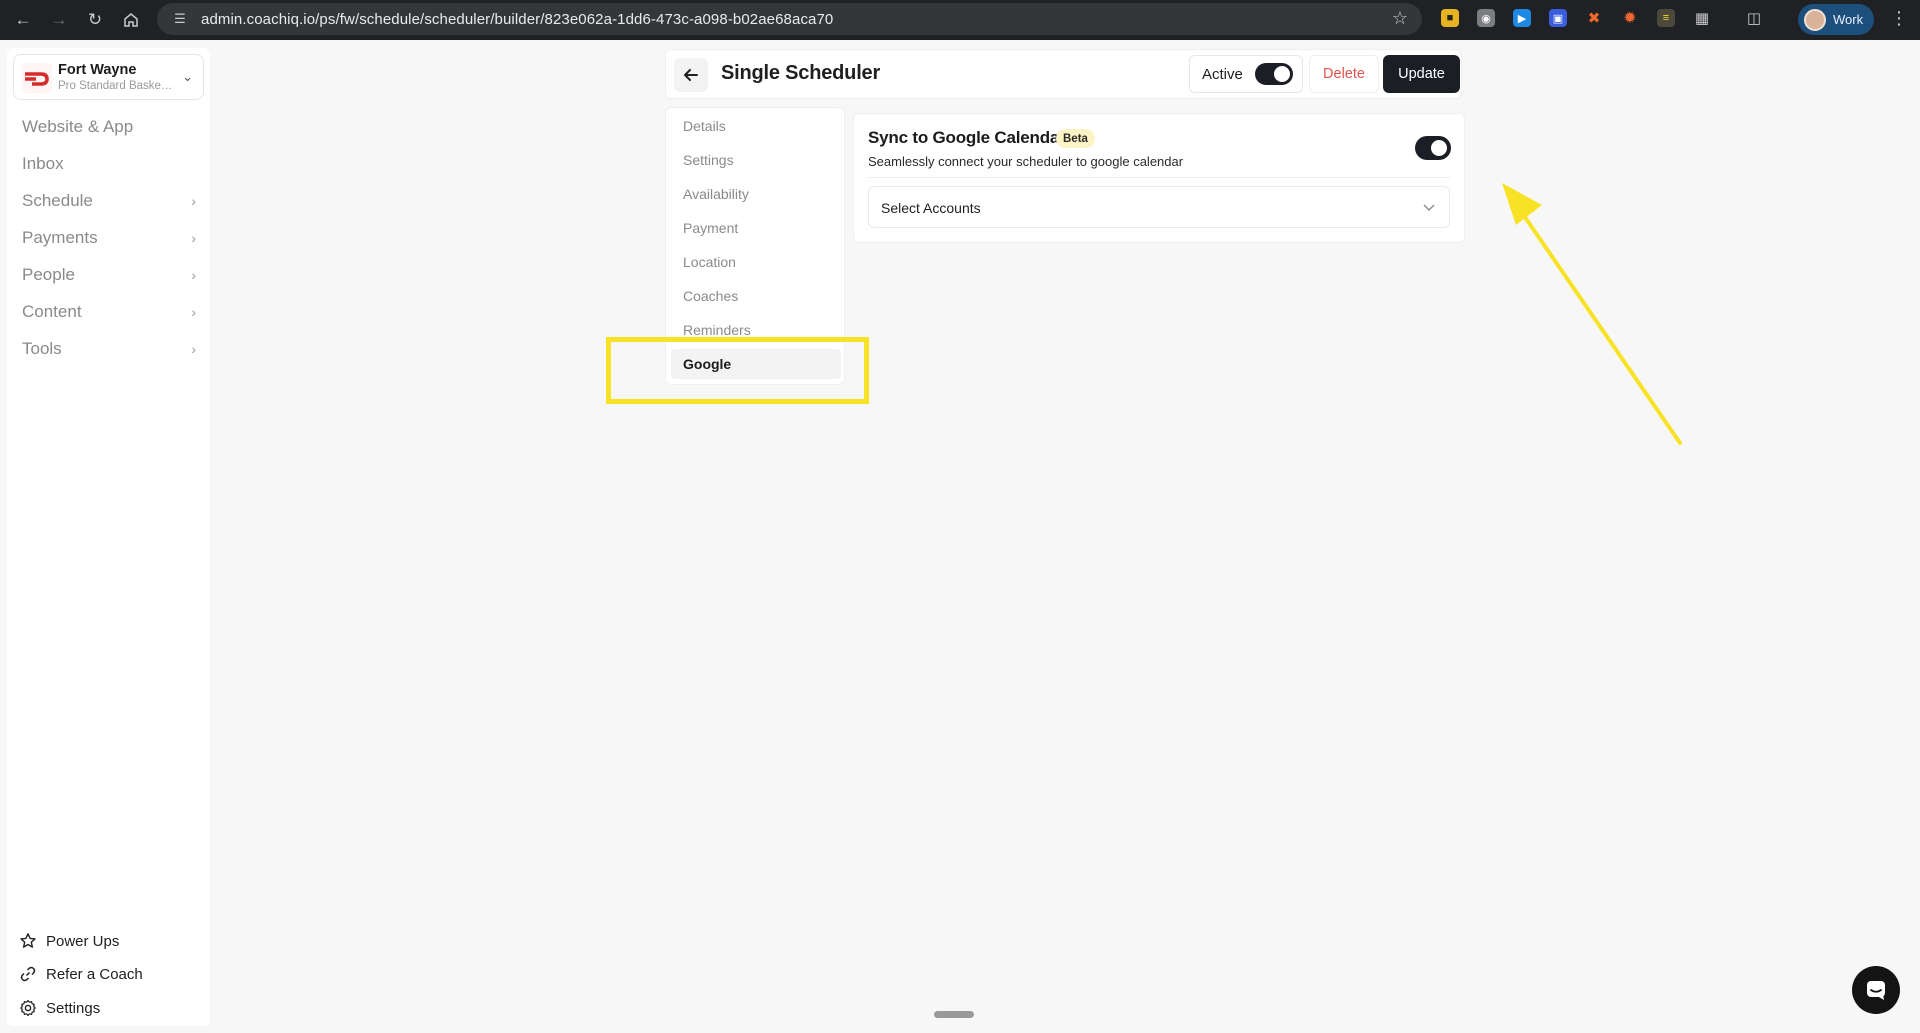 The height and width of the screenshot is (1033, 1920). I want to click on org-name: Fort Wayne, so click(97, 70).